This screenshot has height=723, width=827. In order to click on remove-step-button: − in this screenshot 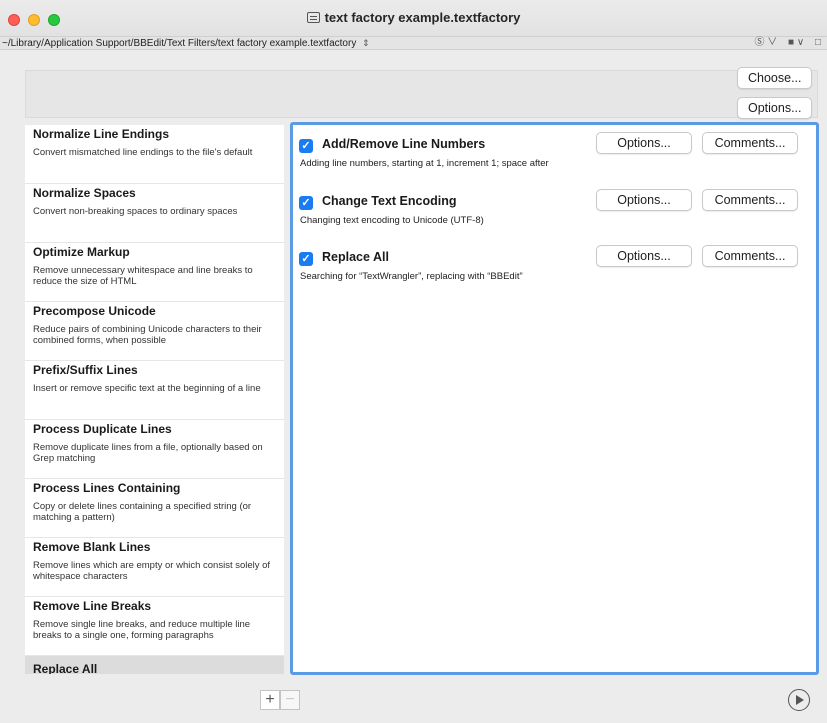, I will do `click(290, 700)`.